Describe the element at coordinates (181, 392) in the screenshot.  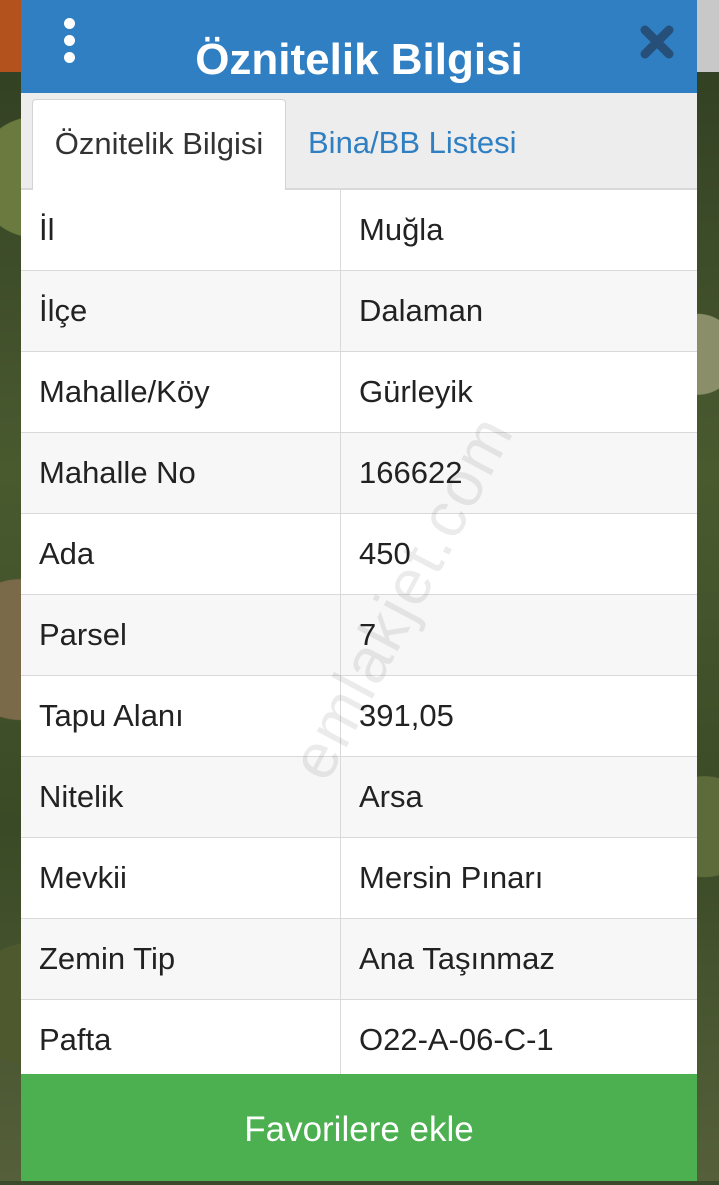
I see `attribute-key: Mahalle/Köy` at that location.